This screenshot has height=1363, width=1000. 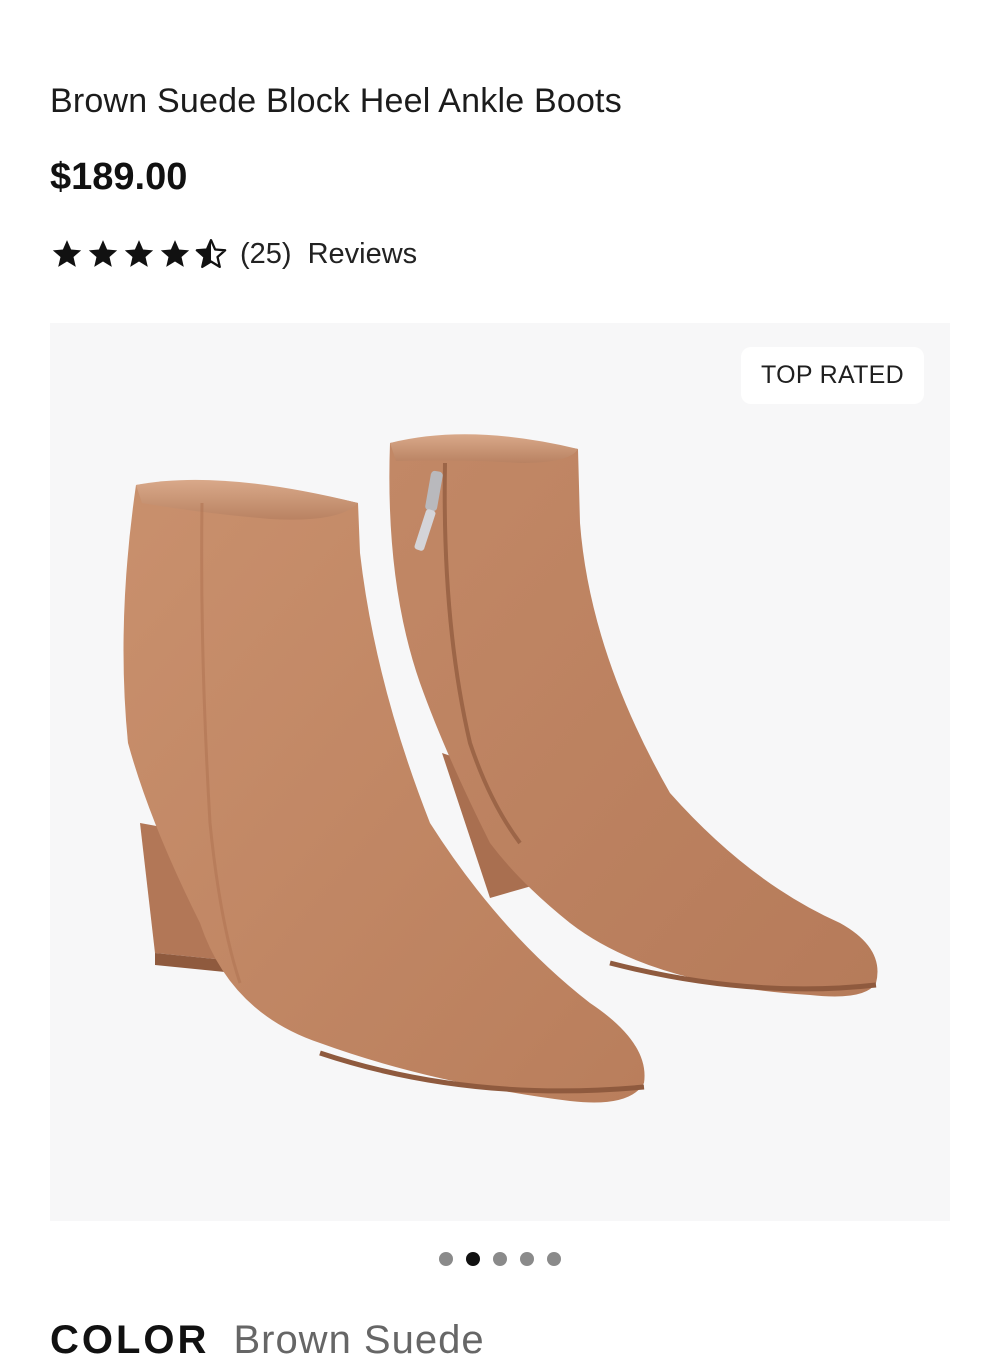 I want to click on rating-row: (25) Reviews, so click(x=233, y=254).